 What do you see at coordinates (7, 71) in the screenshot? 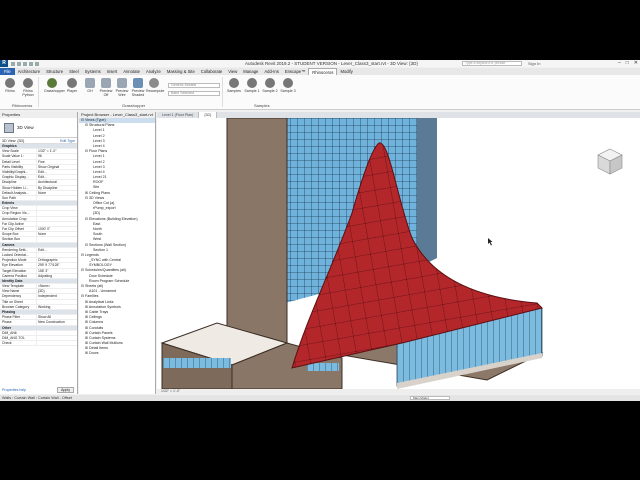
I see `ribbon-tab-file: File` at bounding box center [7, 71].